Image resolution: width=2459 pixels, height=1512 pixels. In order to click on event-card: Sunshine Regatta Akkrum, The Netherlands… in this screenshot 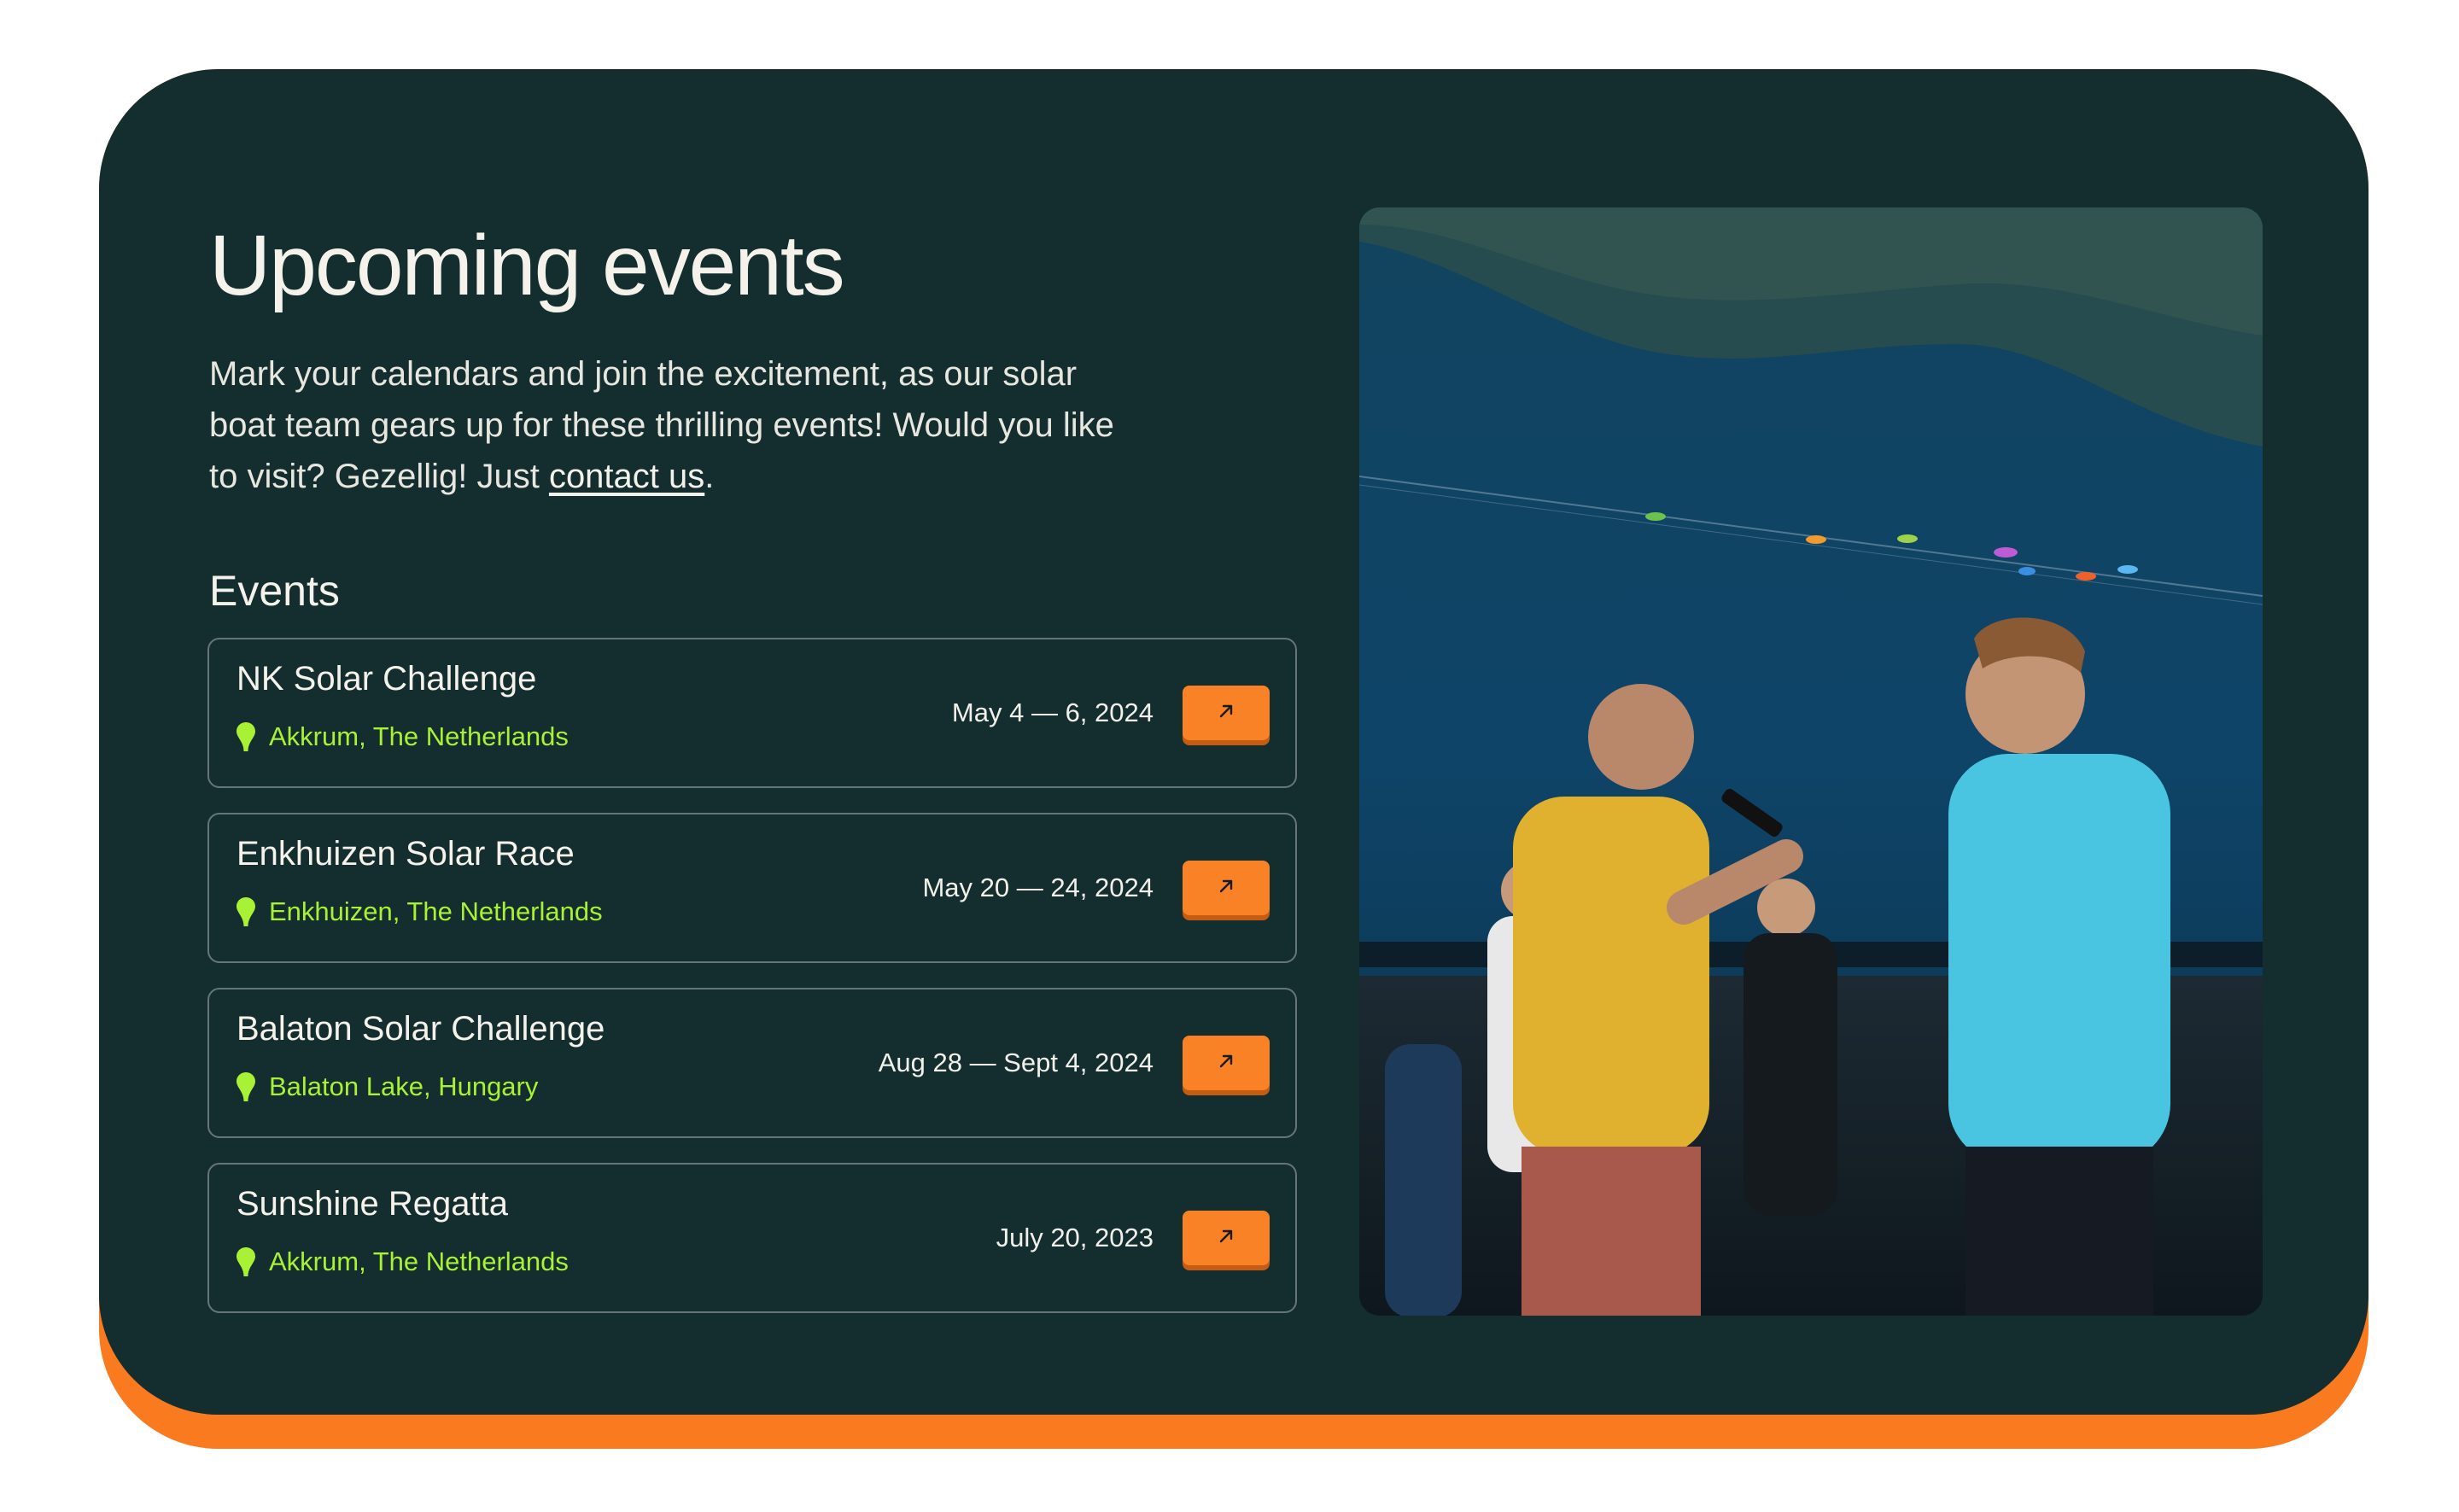, I will do `click(752, 1238)`.